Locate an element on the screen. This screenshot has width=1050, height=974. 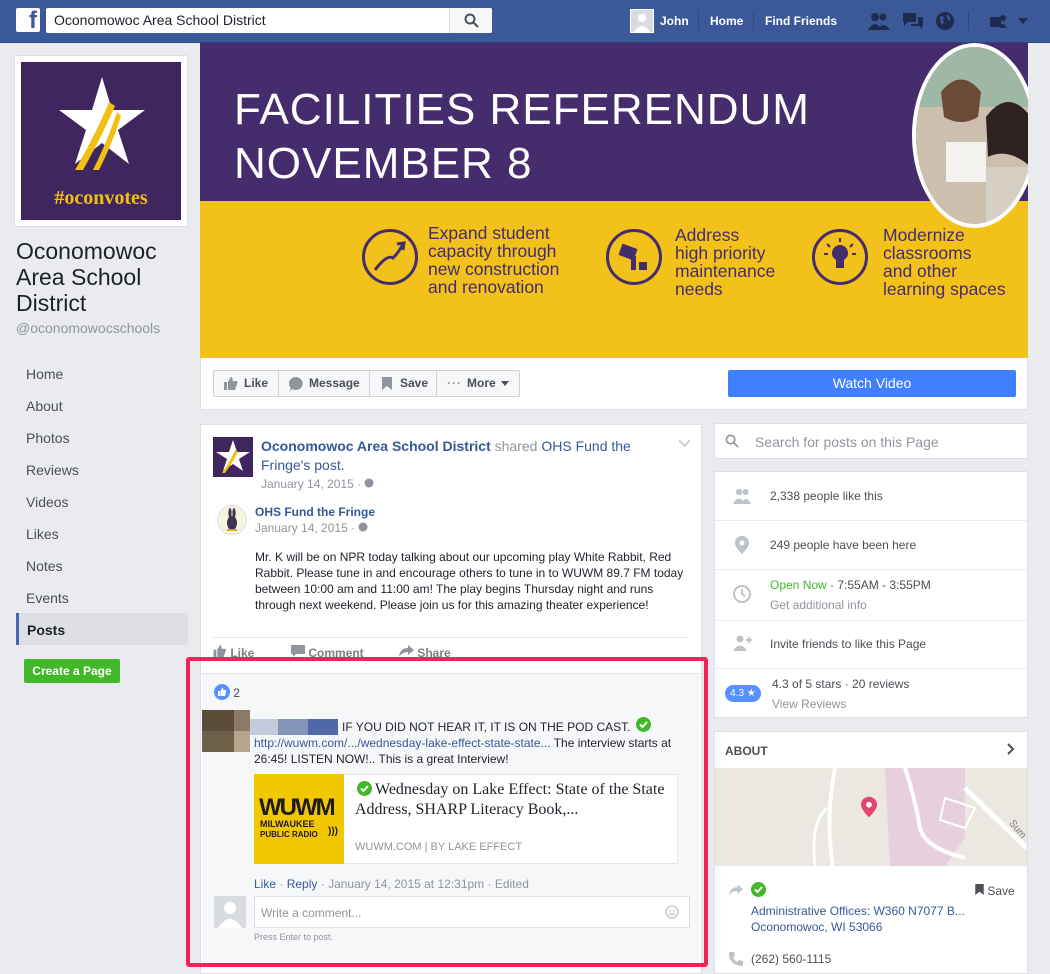
people-icon is located at coordinates (742, 496).